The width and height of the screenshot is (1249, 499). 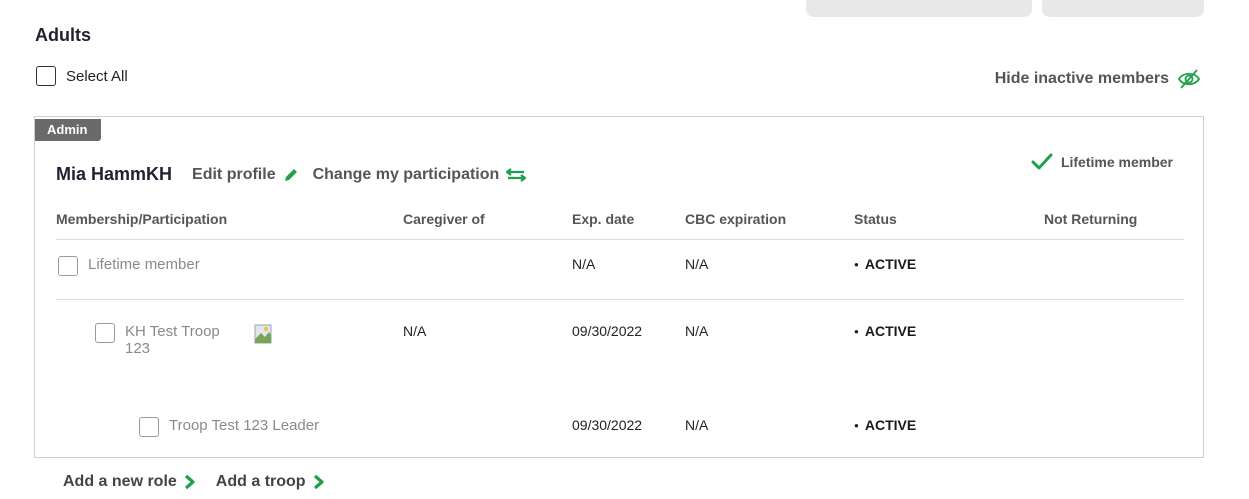 What do you see at coordinates (769, 219) in the screenshot?
I see `col-cbc-expiration: CBC expiration` at bounding box center [769, 219].